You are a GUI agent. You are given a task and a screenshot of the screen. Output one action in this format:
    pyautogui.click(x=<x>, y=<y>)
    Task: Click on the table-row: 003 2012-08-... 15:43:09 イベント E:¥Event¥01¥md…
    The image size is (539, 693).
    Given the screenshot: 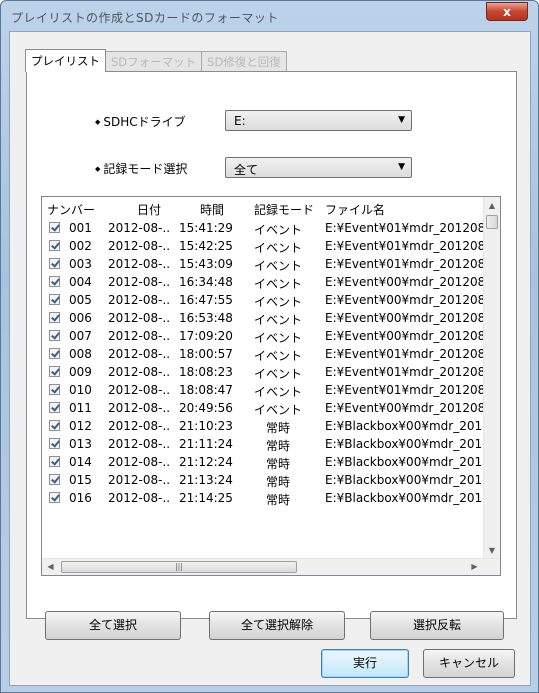 What is the action you would take?
    pyautogui.click(x=263, y=264)
    